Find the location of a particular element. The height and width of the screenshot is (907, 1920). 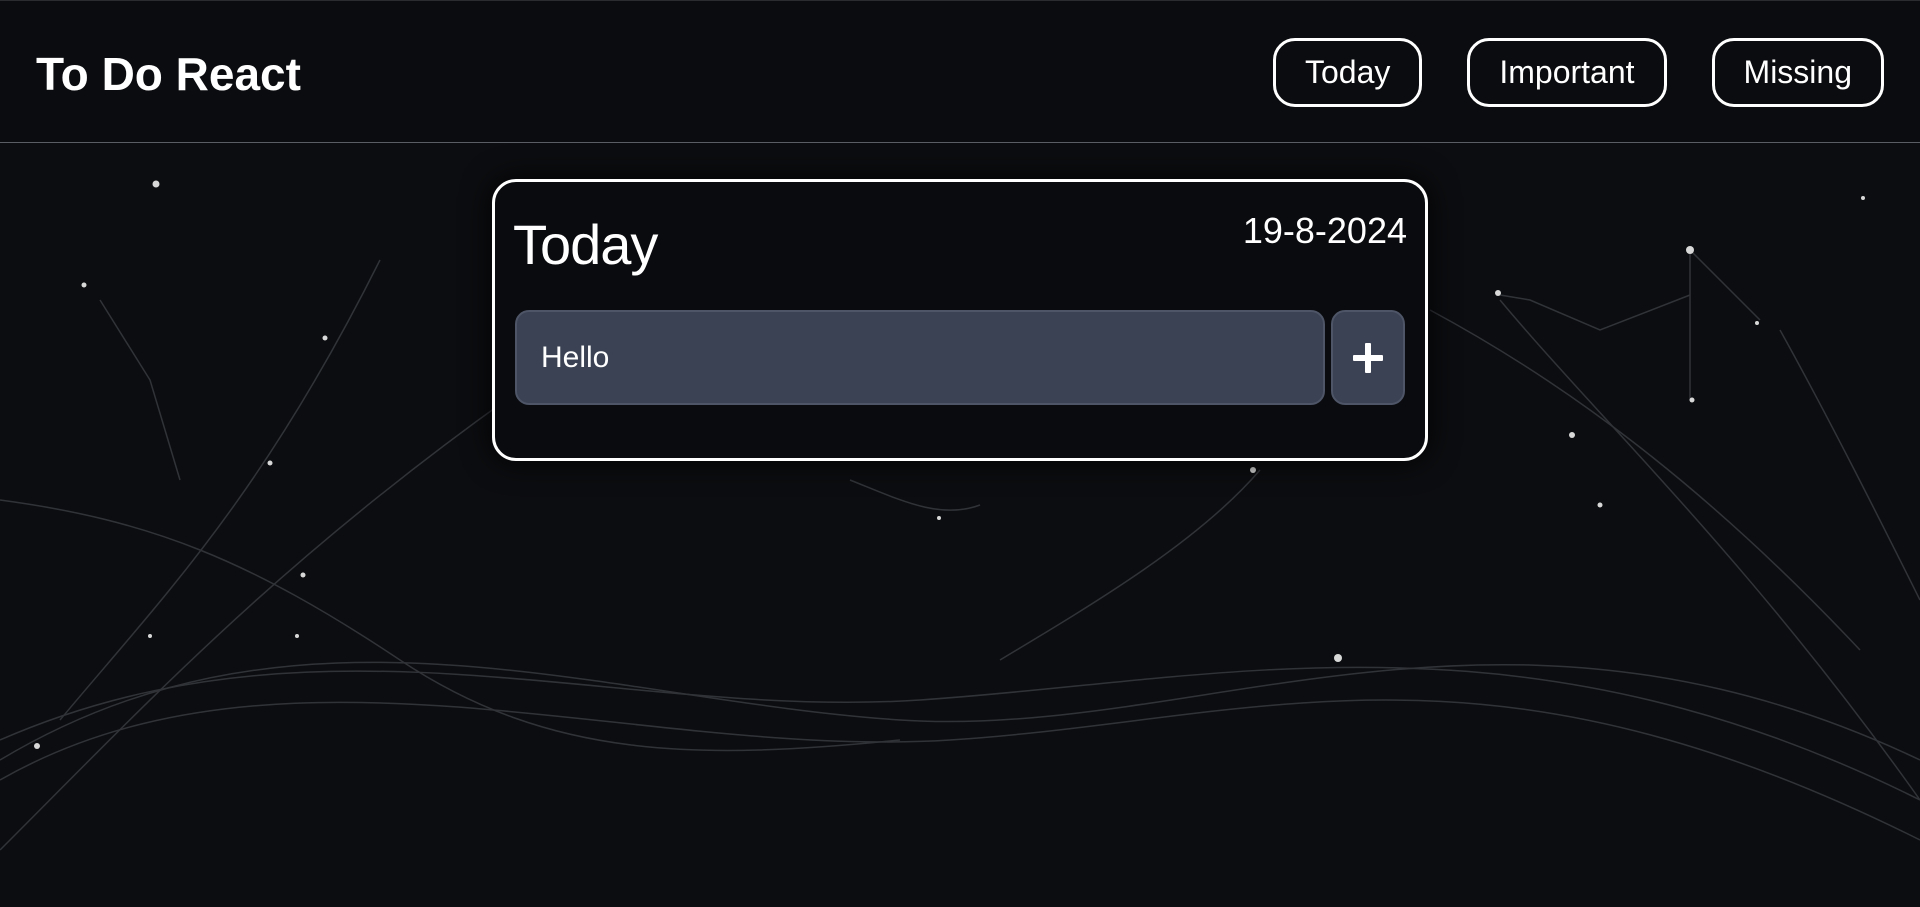

nav-today-button: Today is located at coordinates (1347, 72).